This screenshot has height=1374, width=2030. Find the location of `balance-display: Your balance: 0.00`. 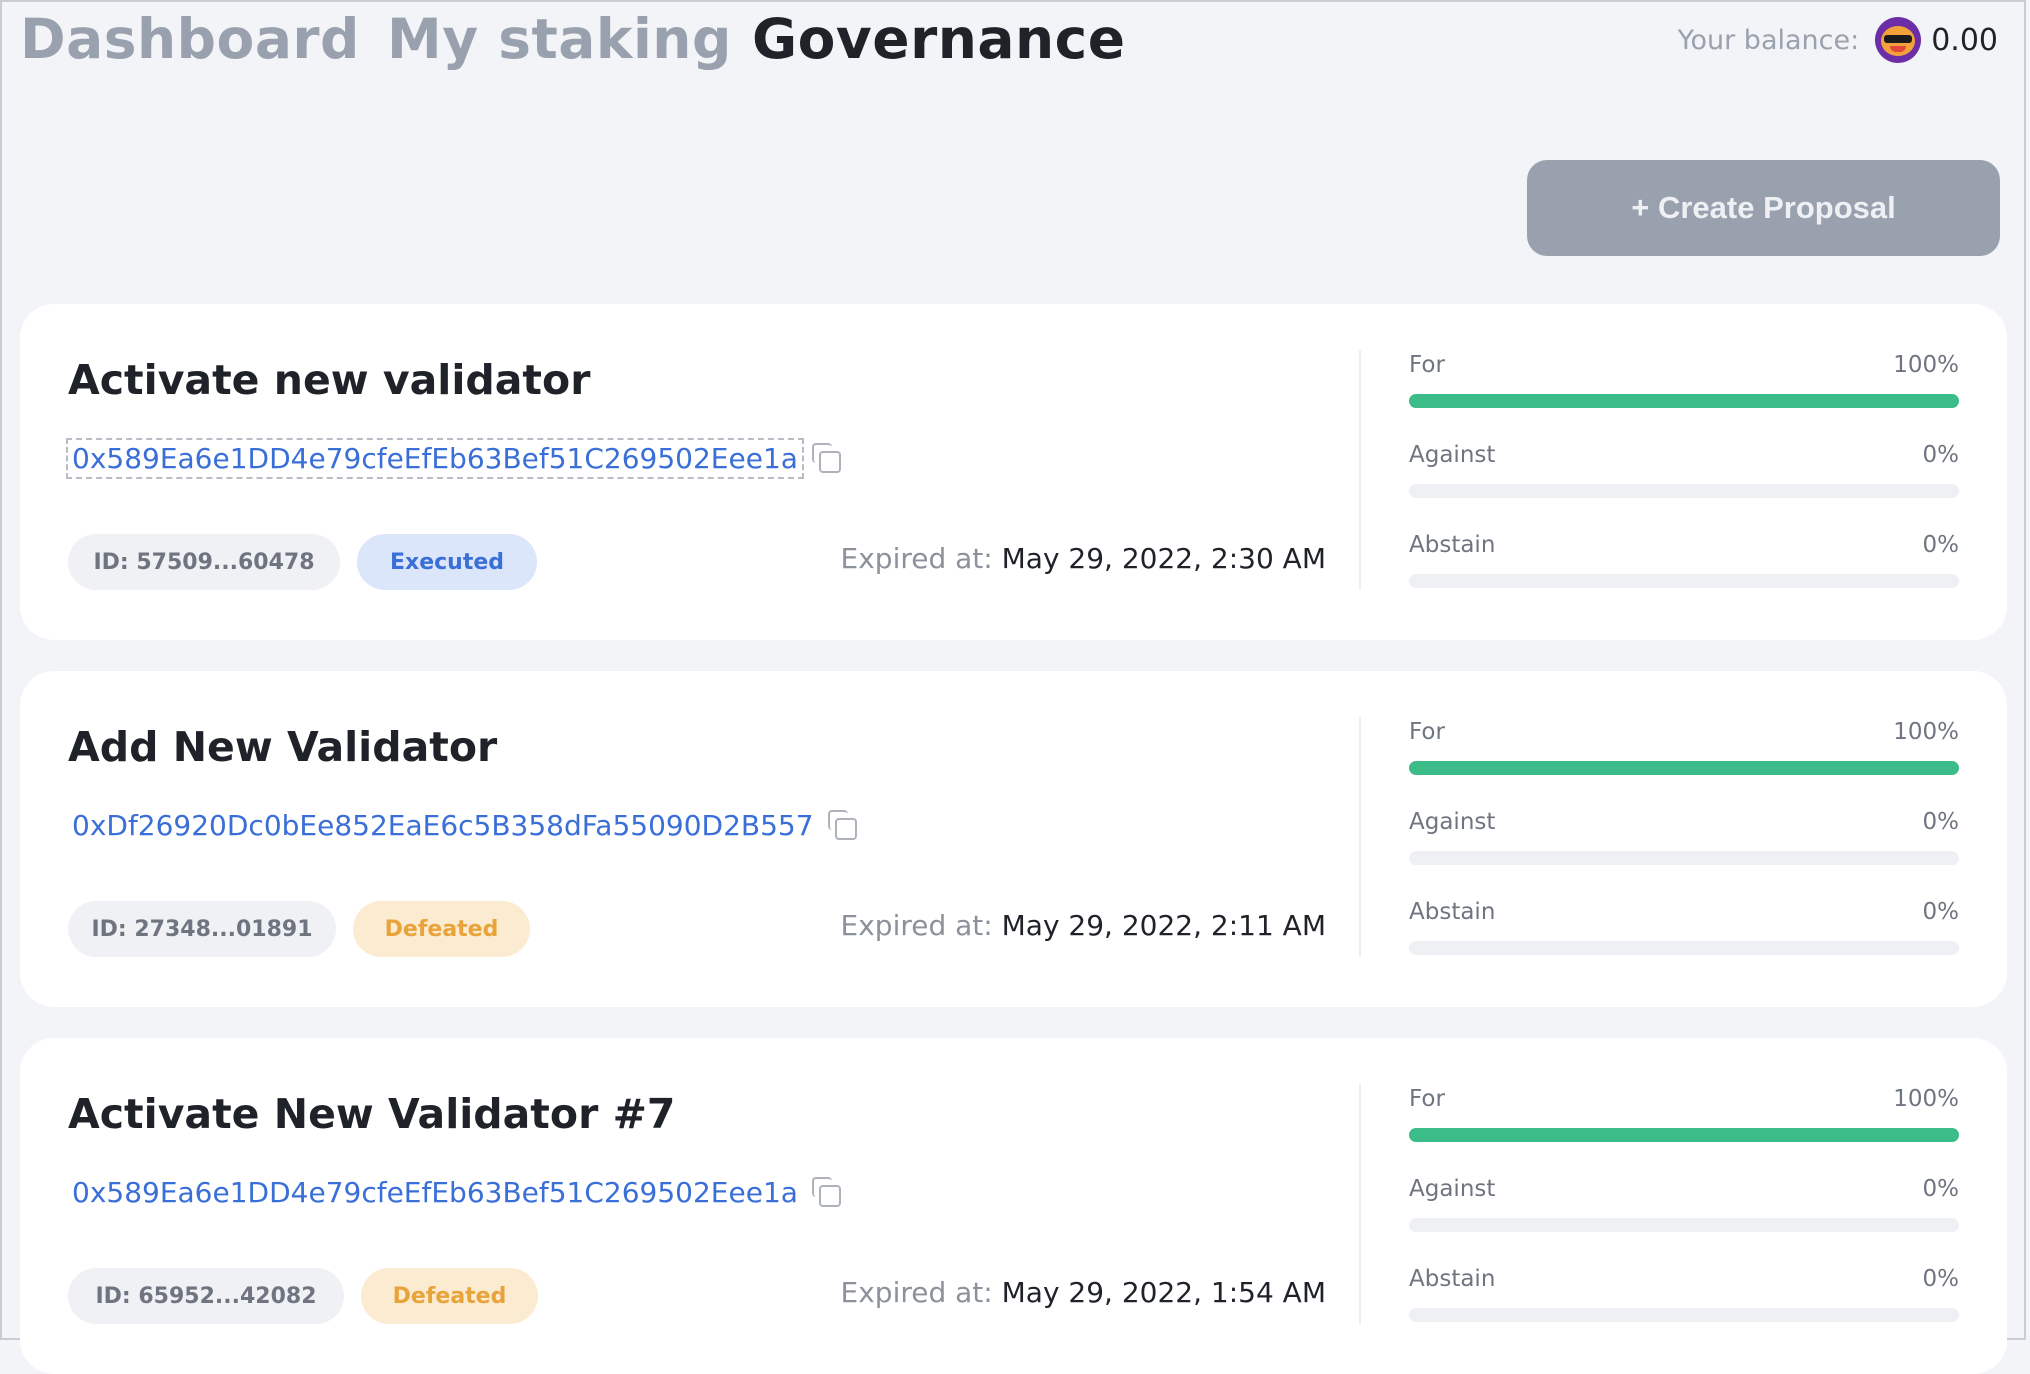

balance-display: Your balance: 0.00 is located at coordinates (1838, 40).